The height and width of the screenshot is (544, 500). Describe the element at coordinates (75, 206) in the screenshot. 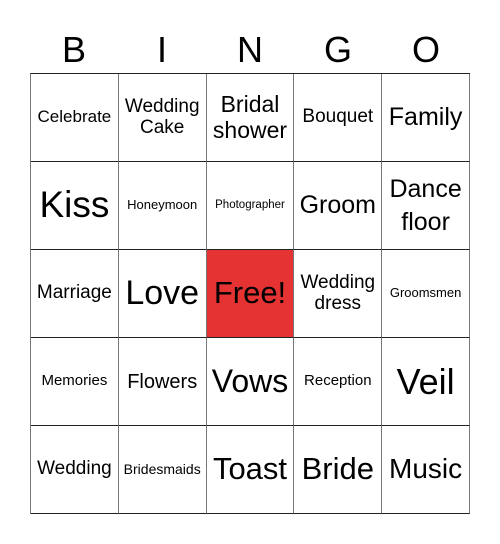

I see `bingo-cell: Kiss` at that location.